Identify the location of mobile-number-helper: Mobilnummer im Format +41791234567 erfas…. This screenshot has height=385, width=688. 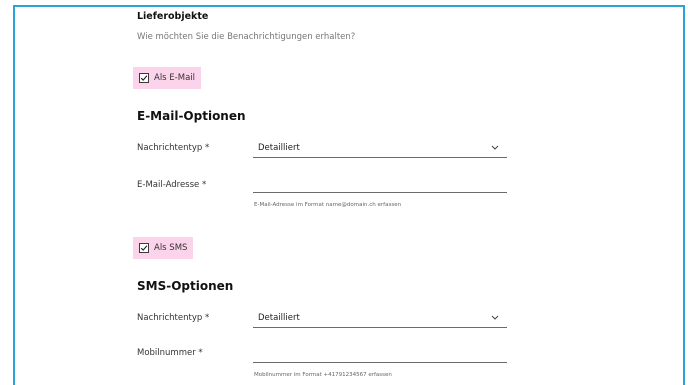
(323, 375).